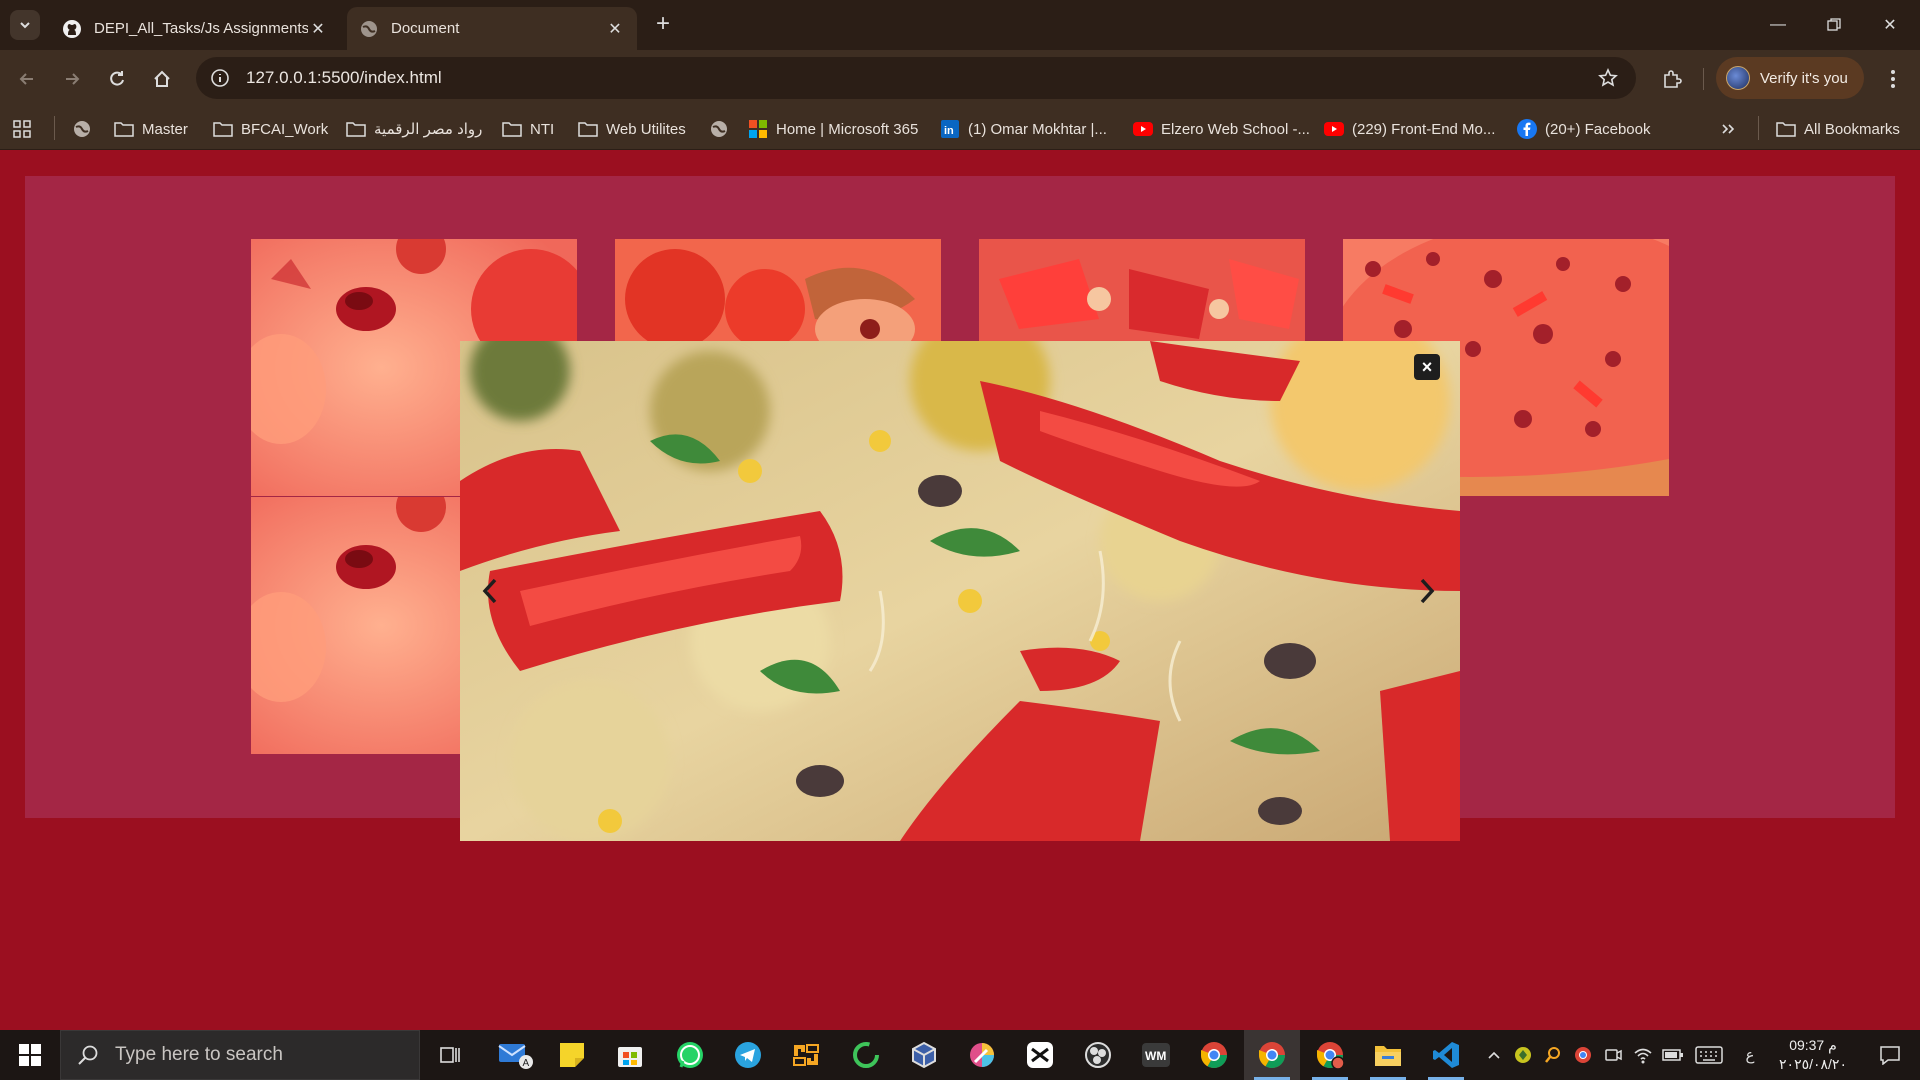 This screenshot has width=1920, height=1080. What do you see at coordinates (270, 129) in the screenshot?
I see `bookmark-folder-bfcai: BFCAI_Work` at bounding box center [270, 129].